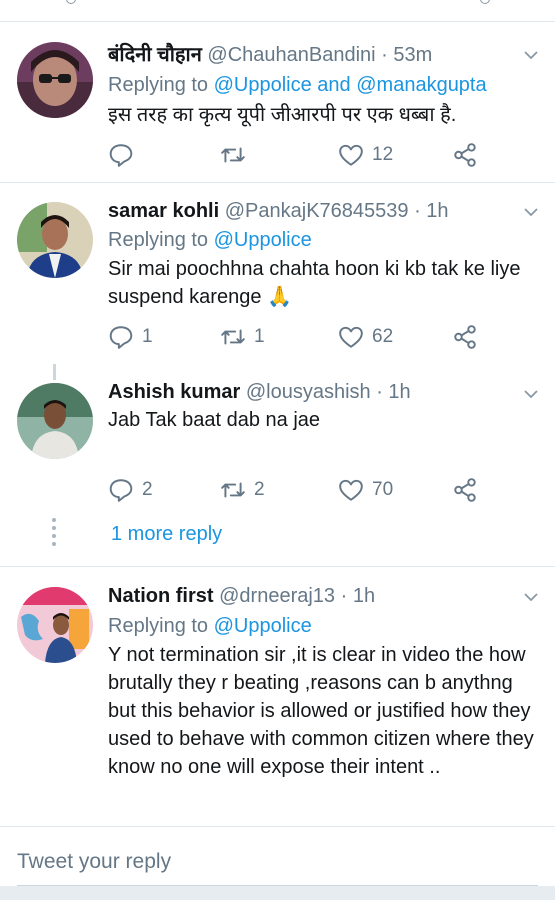 The height and width of the screenshot is (900, 555). Describe the element at coordinates (155, 55) in the screenshot. I see `author-name: बंदिनी चौहान` at that location.